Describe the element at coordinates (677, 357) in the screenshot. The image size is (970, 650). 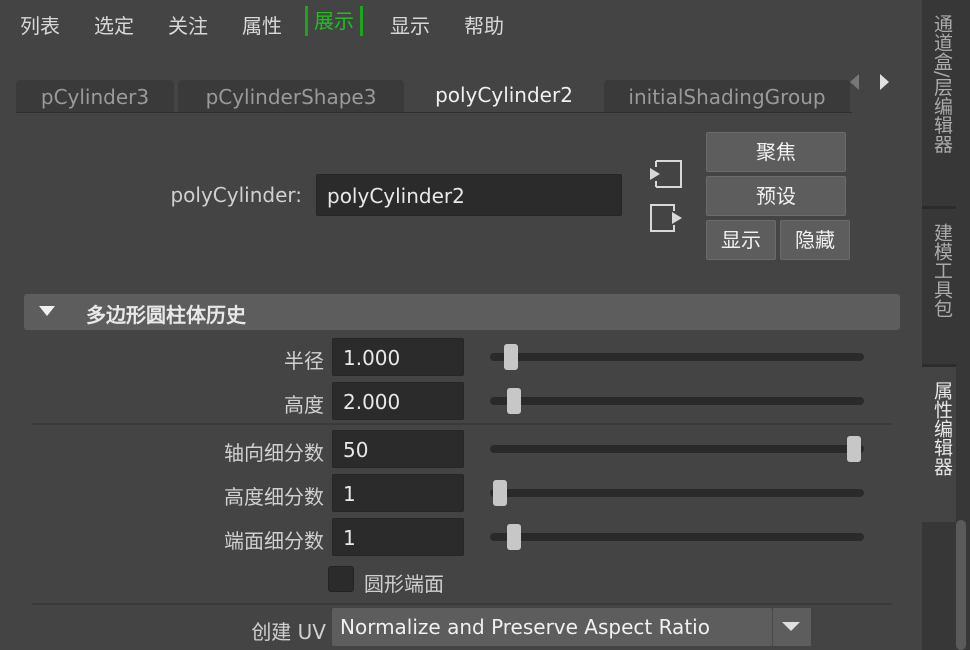
I see `radius-slider-track` at that location.